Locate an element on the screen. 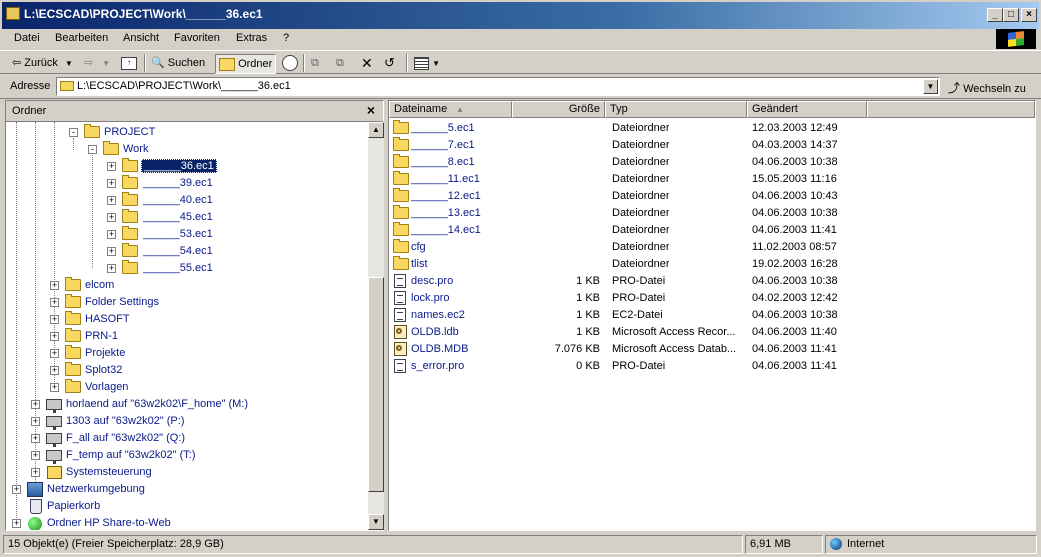  up-folder-button: ↑ is located at coordinates (129, 63).